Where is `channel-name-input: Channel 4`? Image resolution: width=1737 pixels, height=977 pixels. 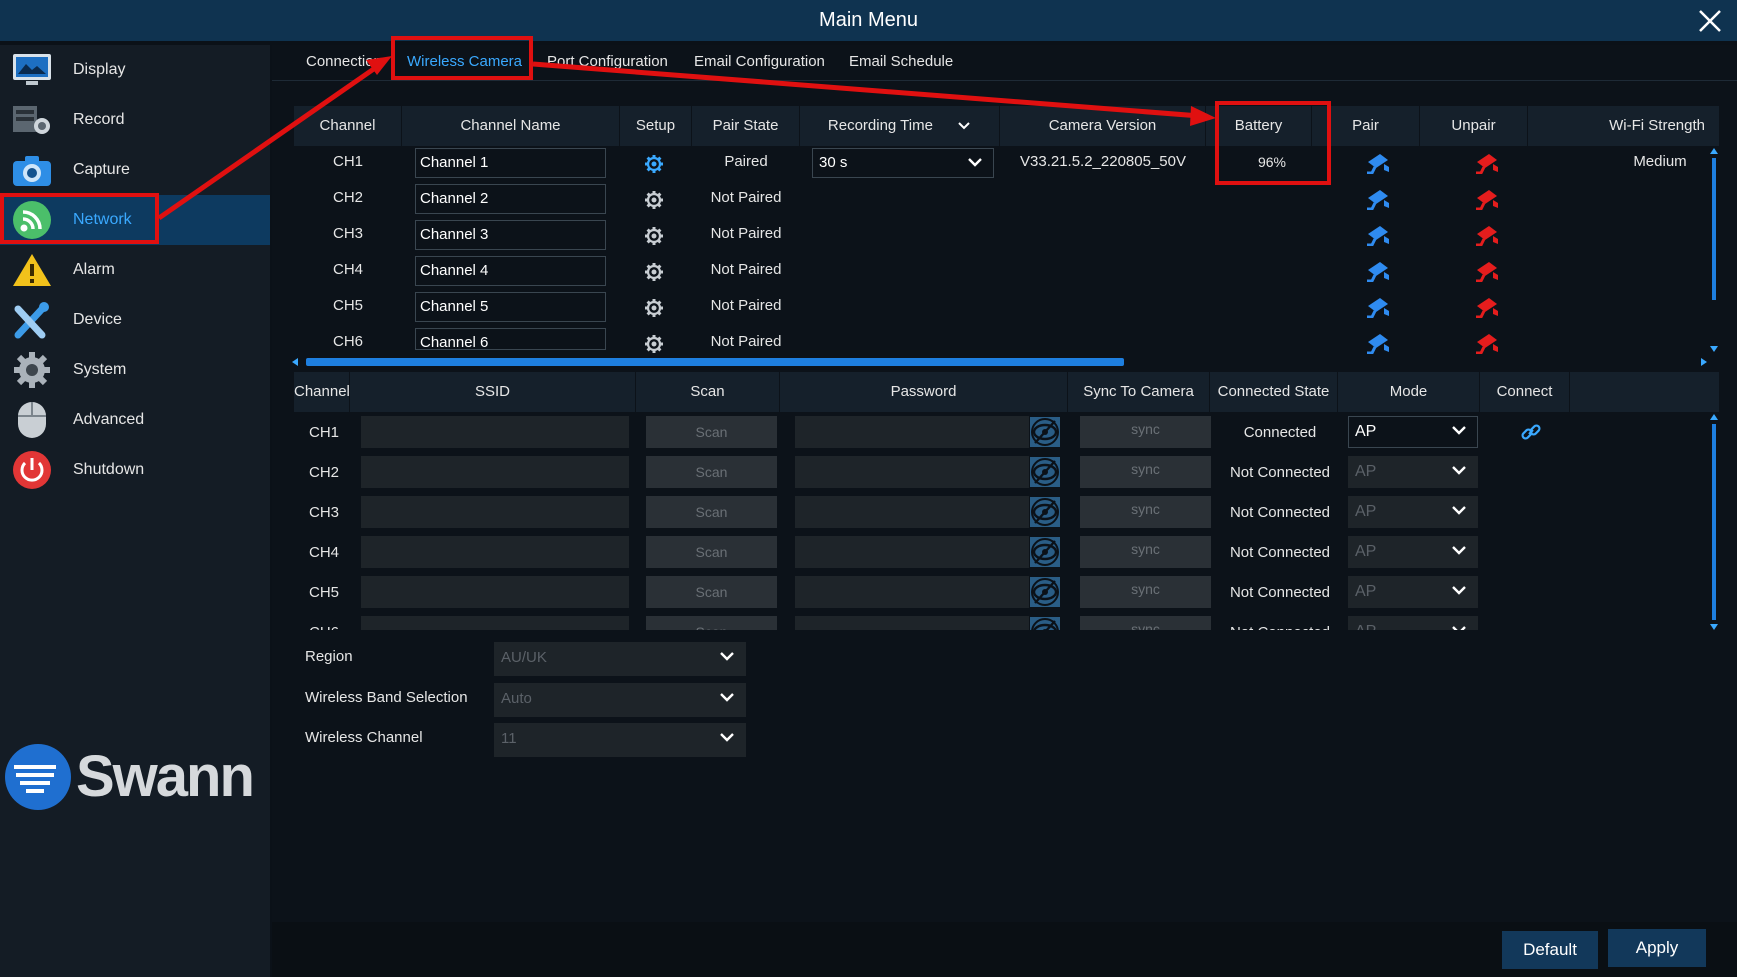
channel-name-input: Channel 4 is located at coordinates (510, 271).